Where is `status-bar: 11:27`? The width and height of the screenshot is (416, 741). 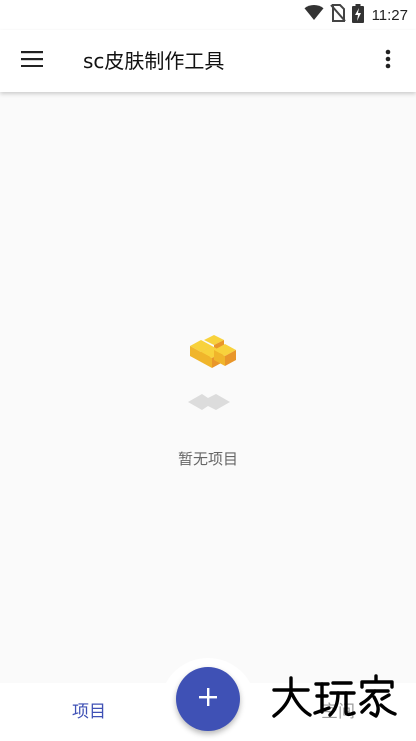
status-bar: 11:27 is located at coordinates (208, 15).